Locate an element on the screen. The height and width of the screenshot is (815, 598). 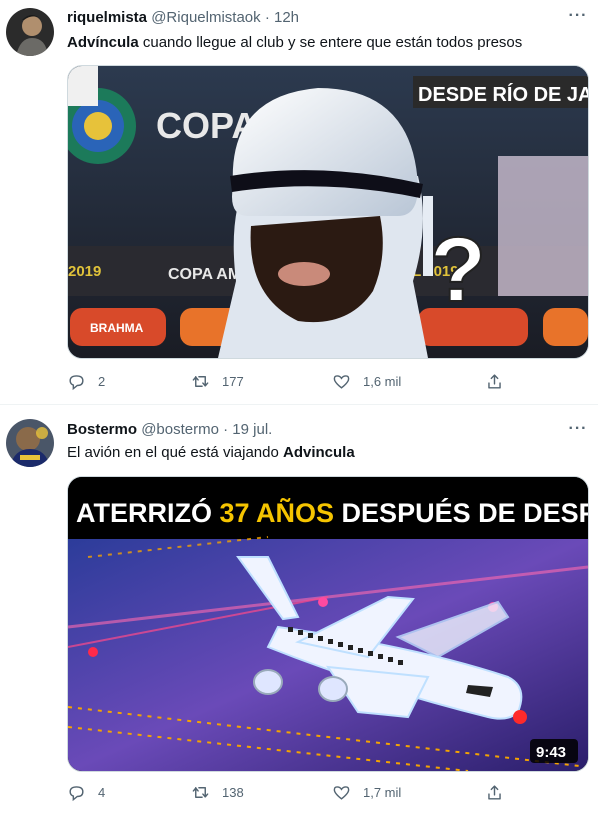
retweet-button: 177 is located at coordinates (217, 381).